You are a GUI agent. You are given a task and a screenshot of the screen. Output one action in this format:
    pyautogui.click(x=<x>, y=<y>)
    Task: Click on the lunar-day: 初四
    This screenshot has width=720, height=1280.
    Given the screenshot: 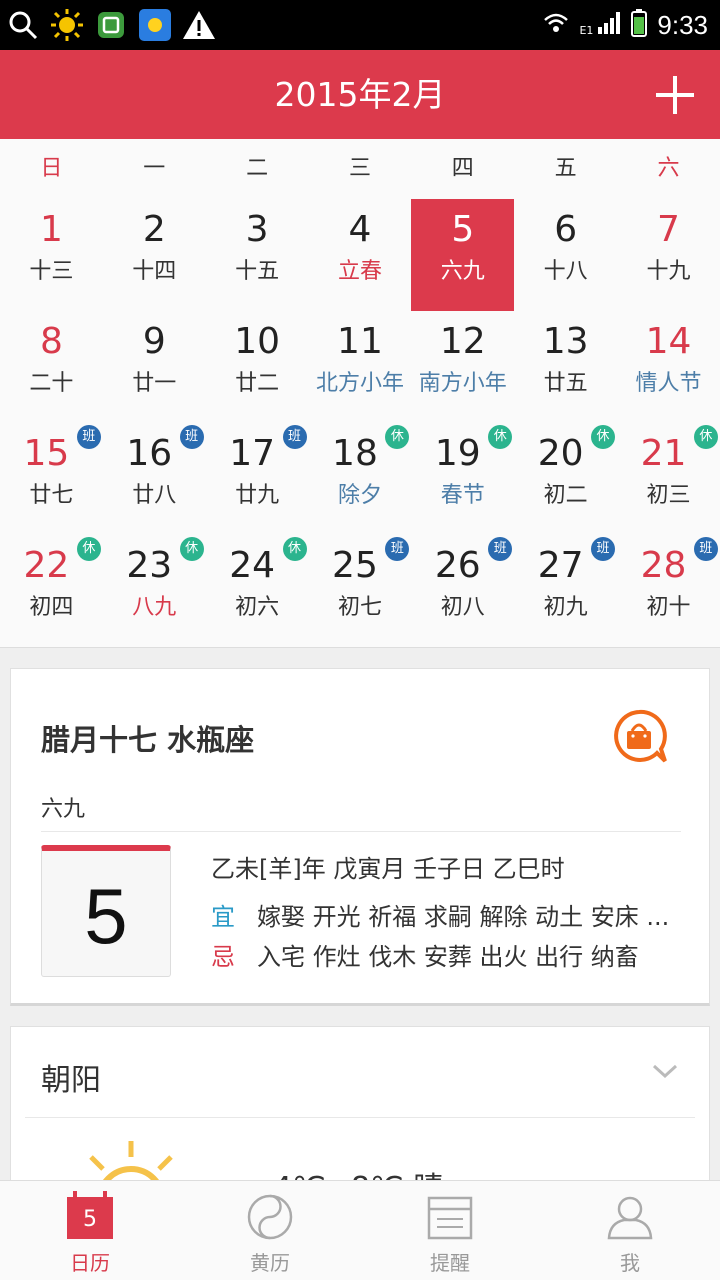 What is the action you would take?
    pyautogui.click(x=51, y=607)
    